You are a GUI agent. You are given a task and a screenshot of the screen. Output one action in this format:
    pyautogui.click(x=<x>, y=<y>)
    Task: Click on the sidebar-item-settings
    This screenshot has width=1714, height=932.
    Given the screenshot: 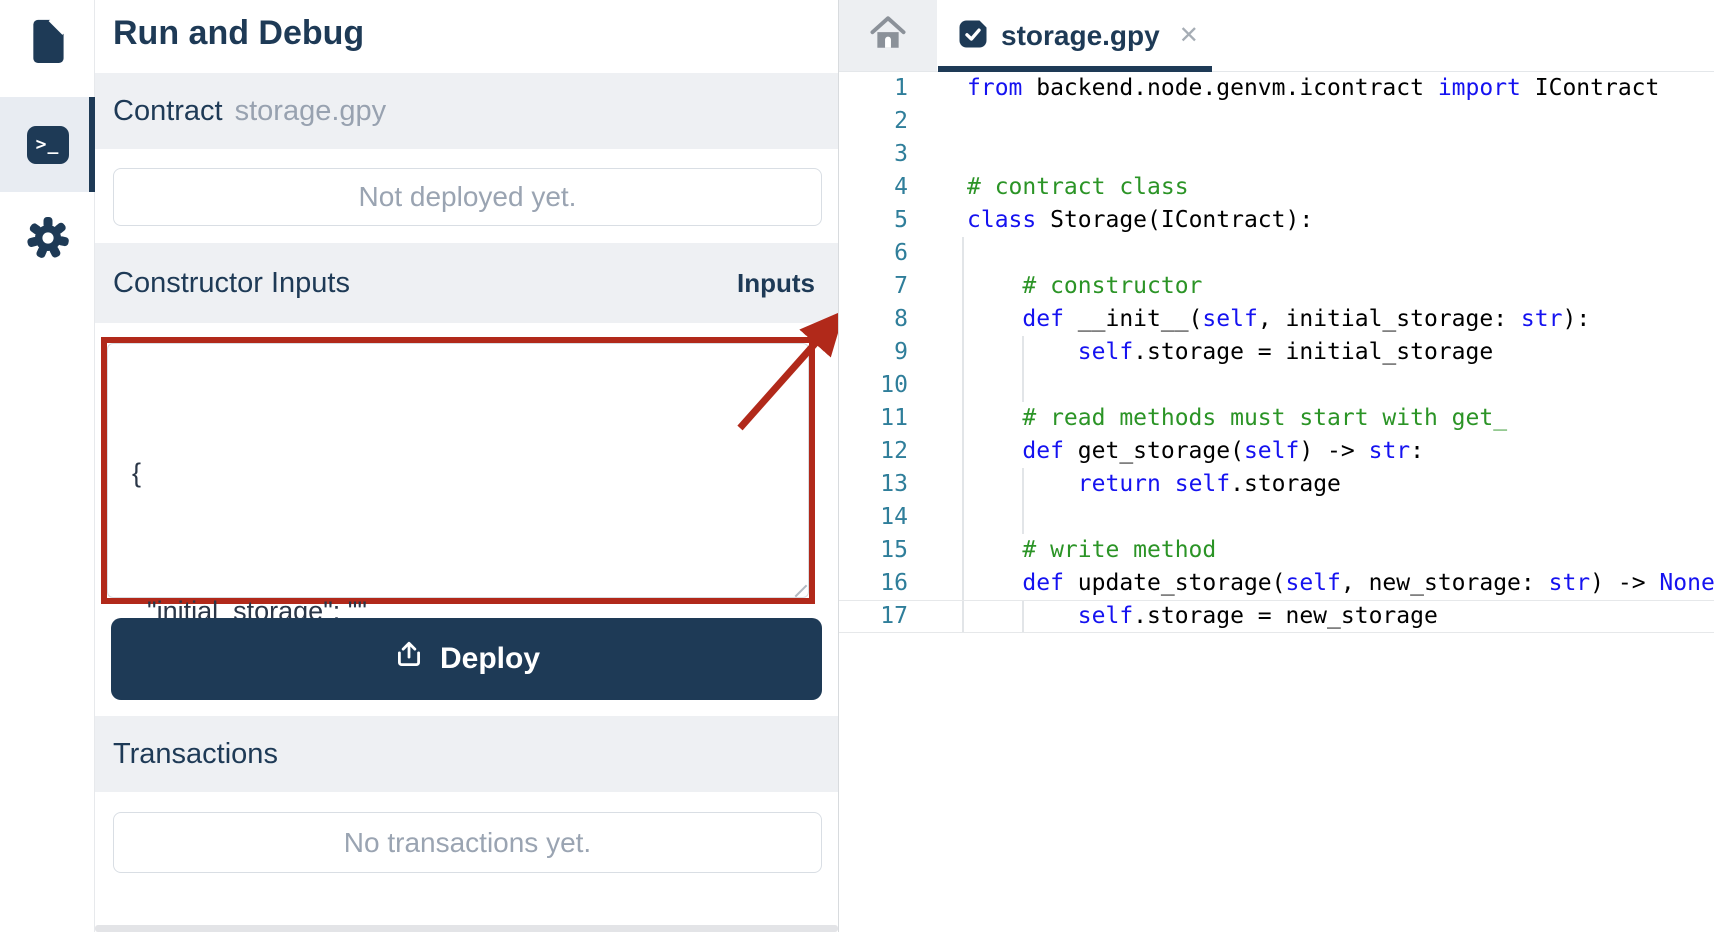 What is the action you would take?
    pyautogui.click(x=47, y=240)
    